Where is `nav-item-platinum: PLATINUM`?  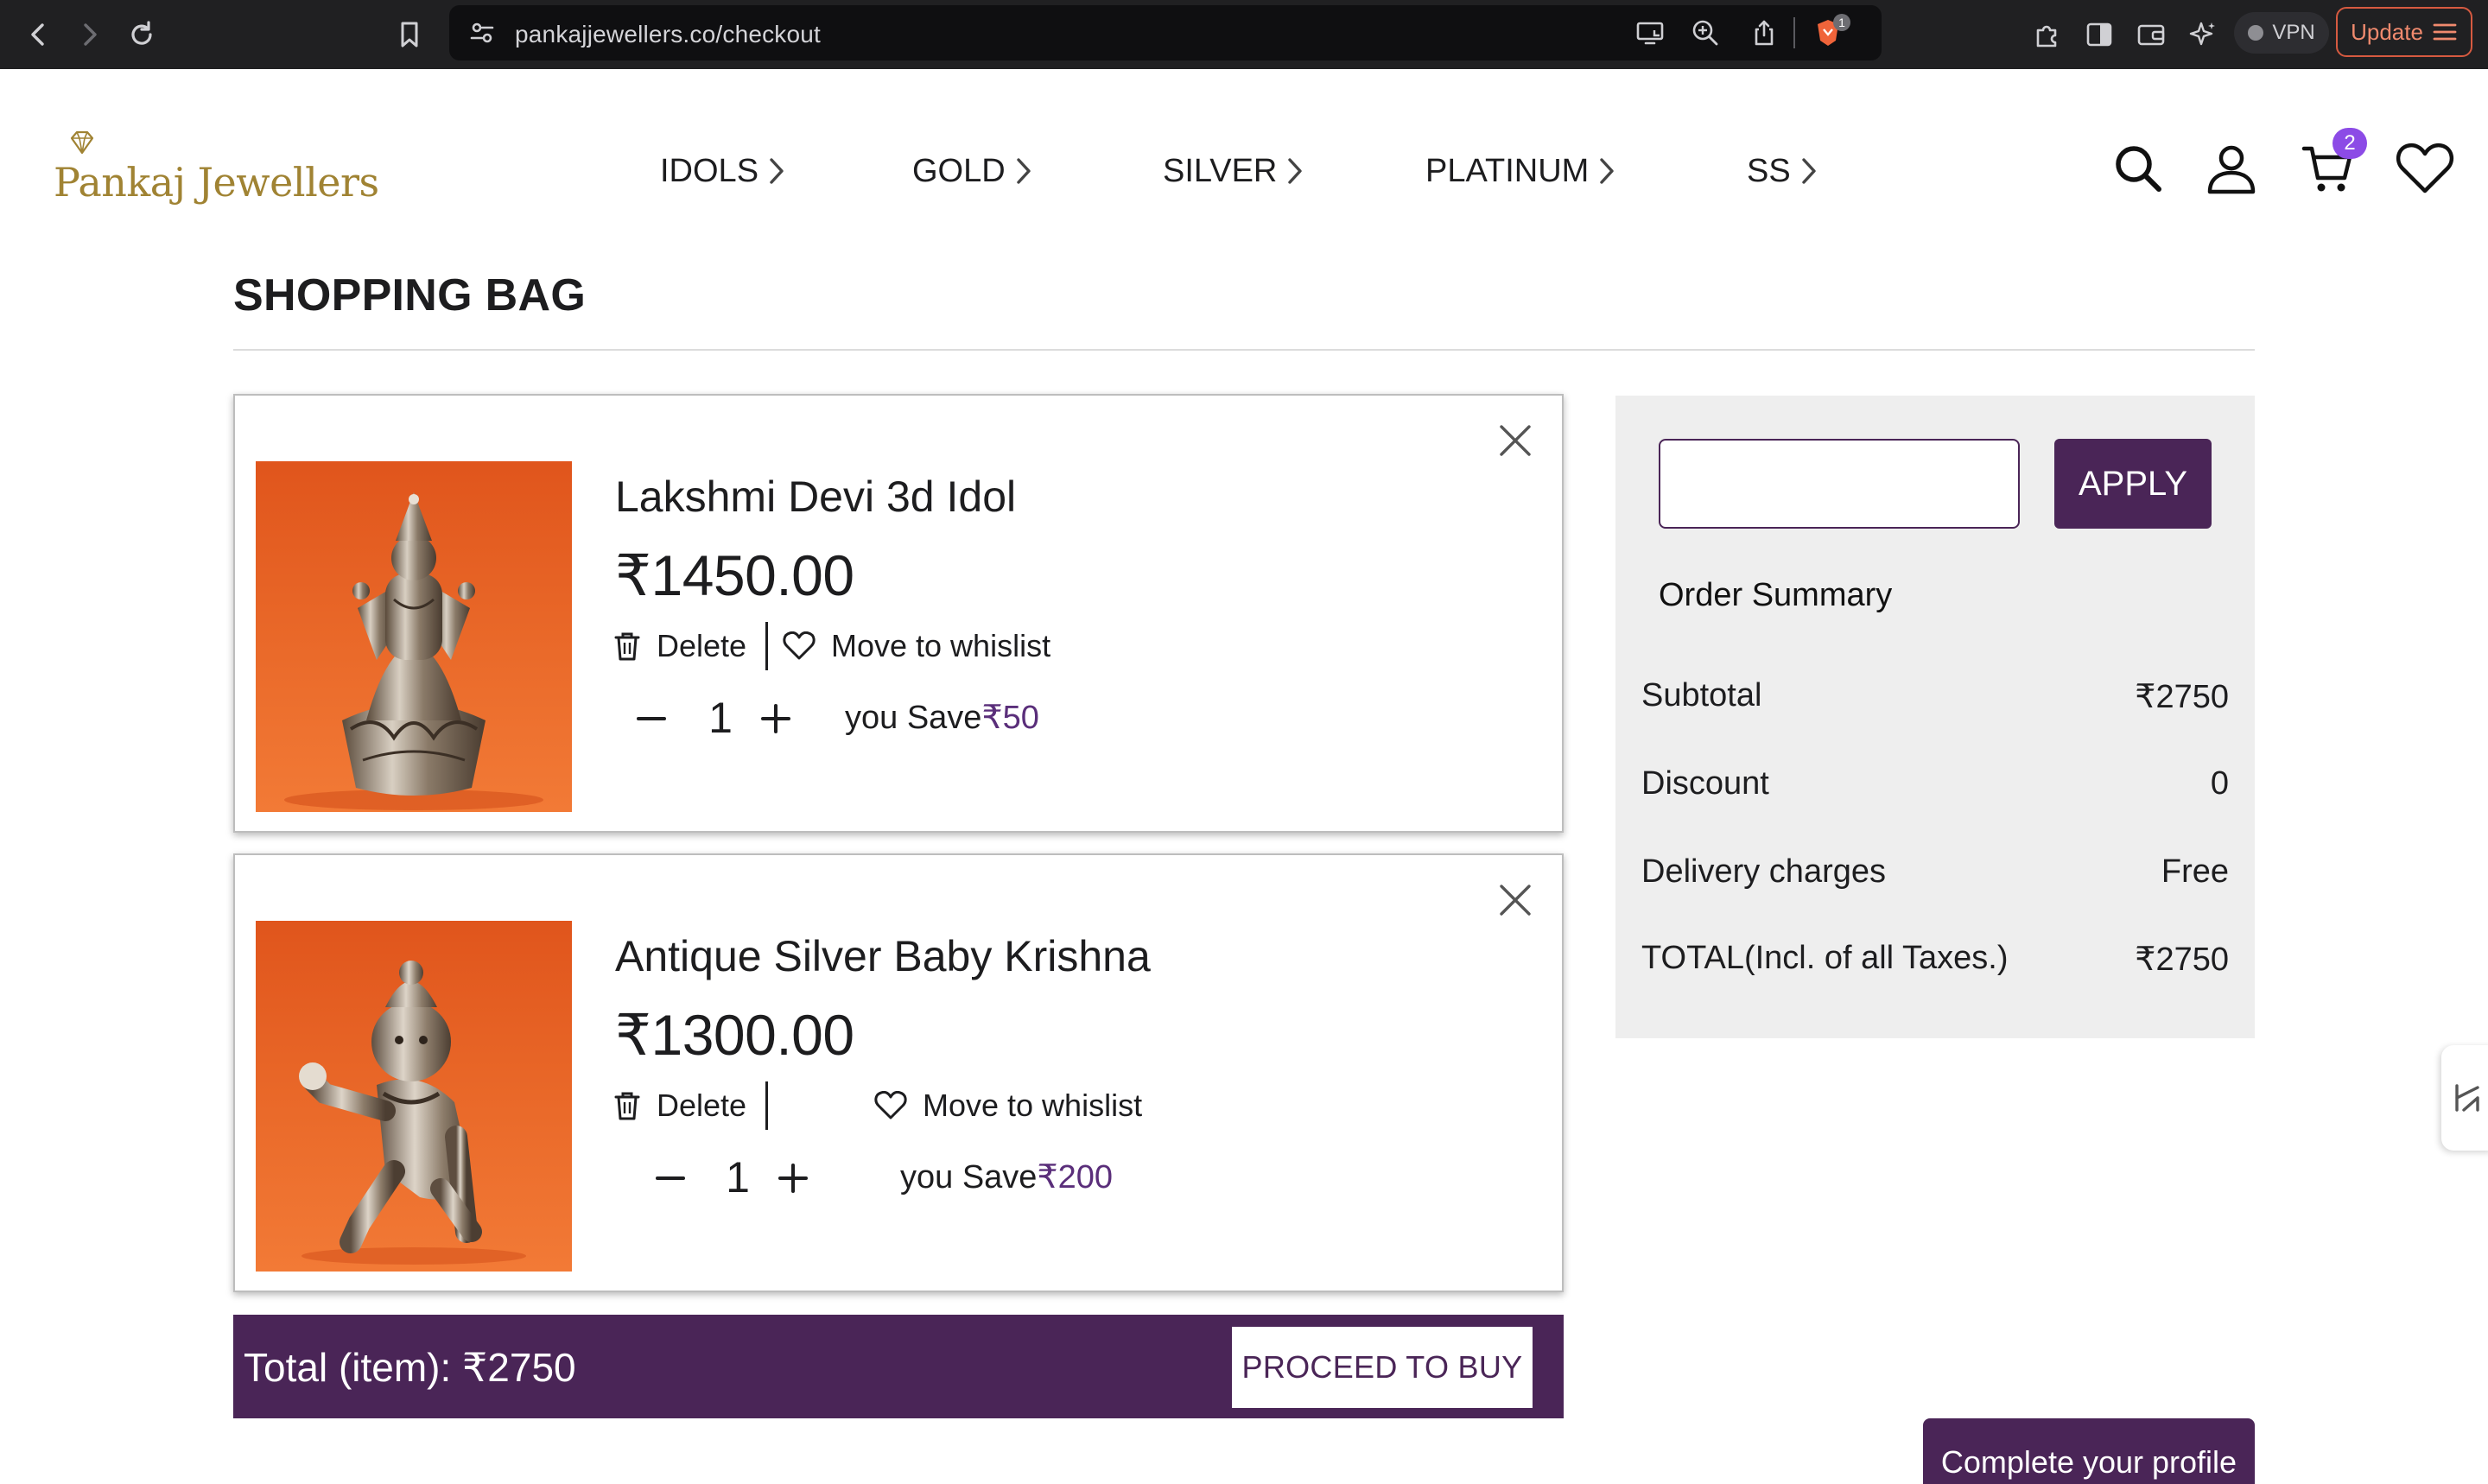 nav-item-platinum: PLATINUM is located at coordinates (1520, 171).